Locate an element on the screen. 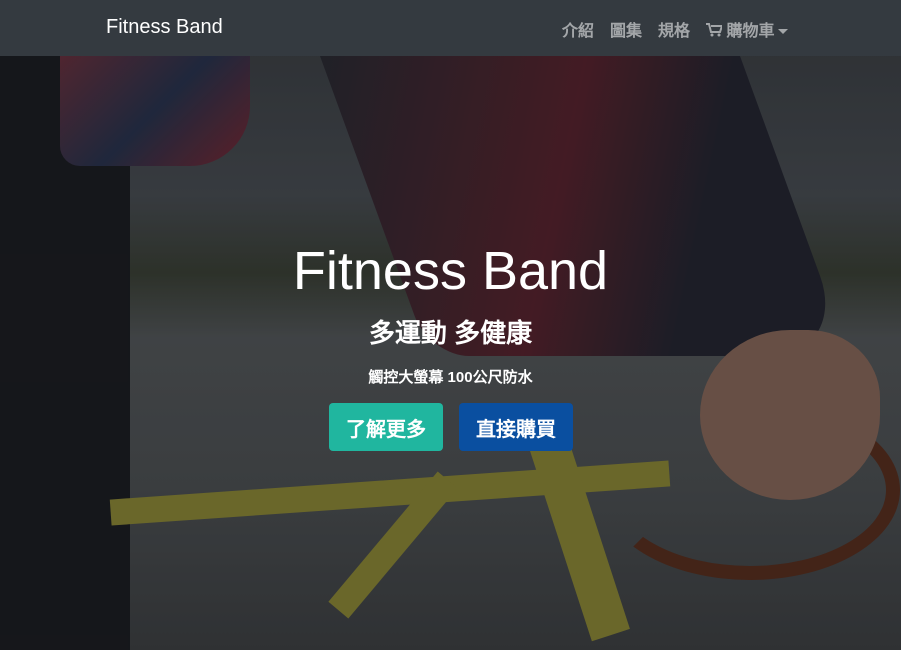 Image resolution: width=901 pixels, height=650 pixels. learn-more-button: 了解更多 is located at coordinates (386, 427).